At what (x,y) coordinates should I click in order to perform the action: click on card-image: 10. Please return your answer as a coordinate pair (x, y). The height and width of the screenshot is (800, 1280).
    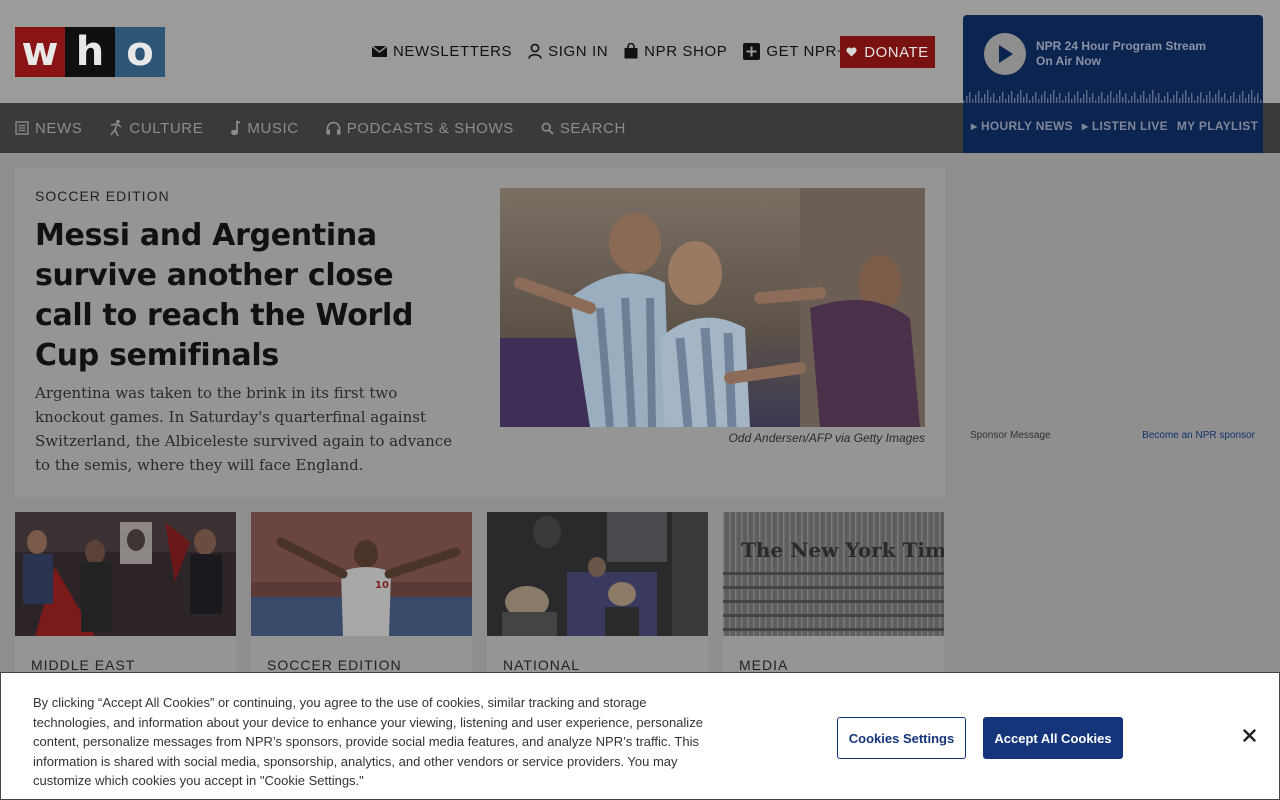
    Looking at the image, I should click on (361, 574).